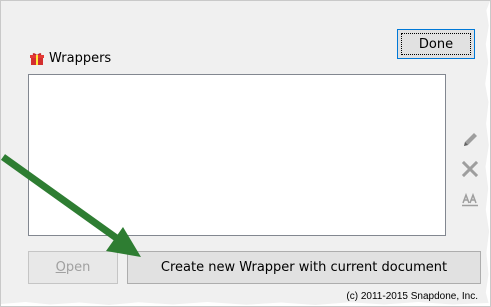 Image resolution: width=491 pixels, height=307 pixels. Describe the element at coordinates (71, 205) in the screenshot. I see `annotation-arrow` at that location.